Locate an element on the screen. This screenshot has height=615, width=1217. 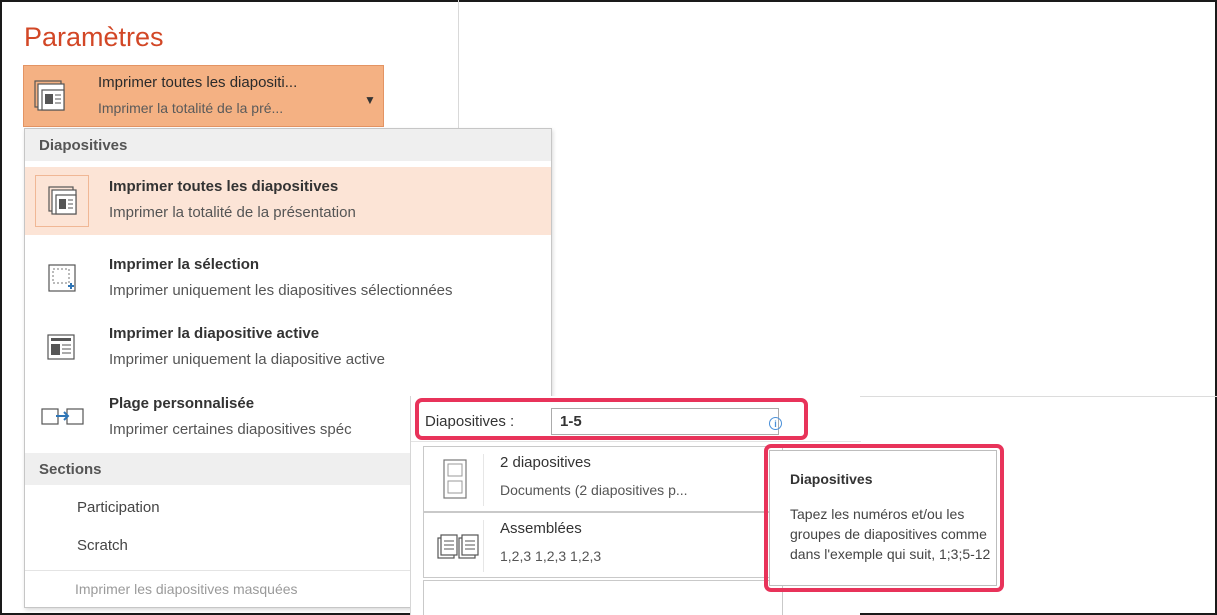
collated-icon is located at coordinates (457, 546).